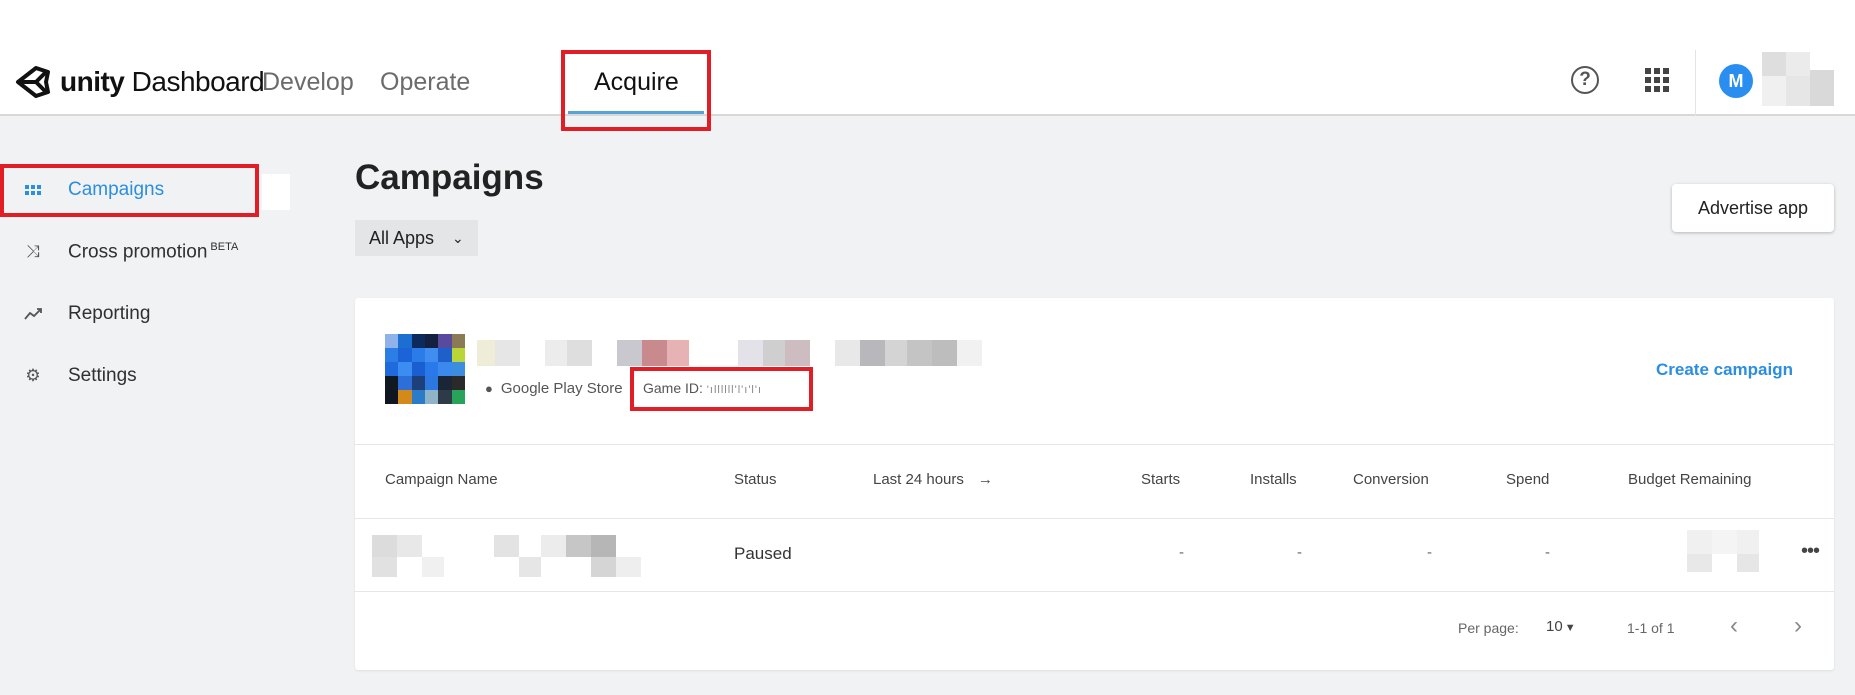  Describe the element at coordinates (402, 237) in the screenshot. I see `app-filter-value: All Apps` at that location.